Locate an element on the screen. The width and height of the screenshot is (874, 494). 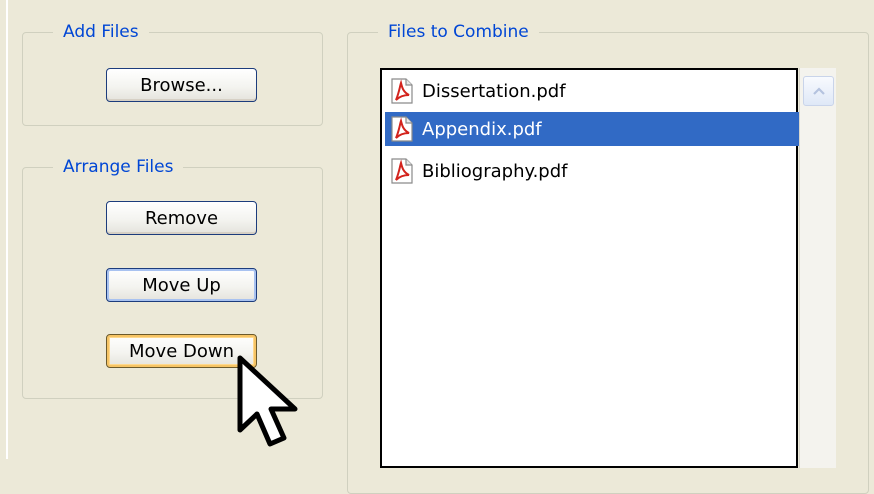
files-to-combine-title: Files to Combine is located at coordinates (458, 32).